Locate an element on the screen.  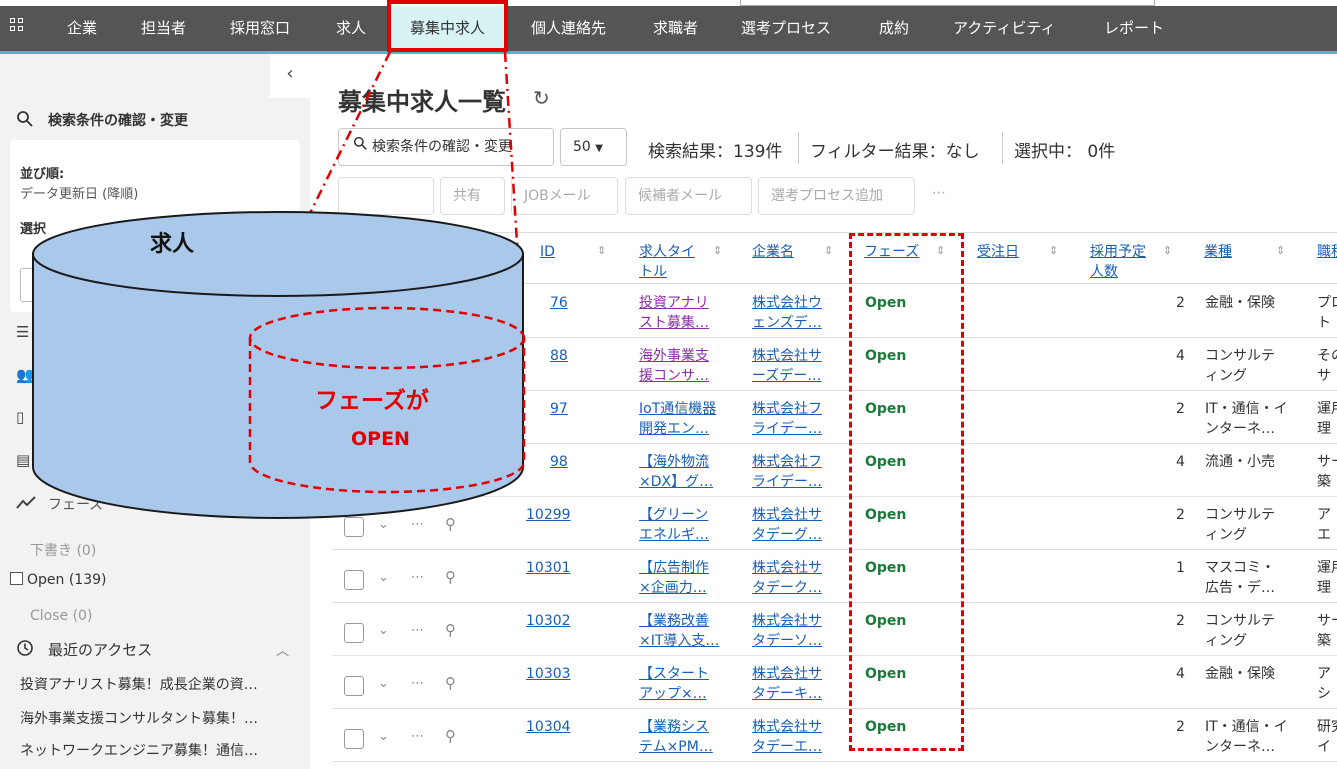
db-cylinder-top is located at coordinates (278, 254).